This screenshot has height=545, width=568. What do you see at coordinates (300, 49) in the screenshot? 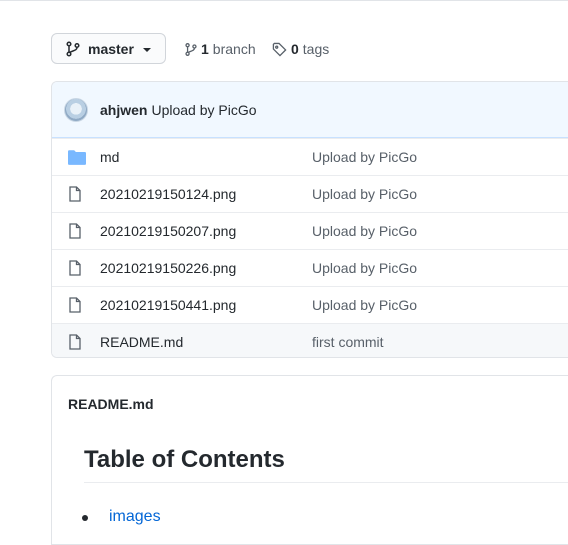
I see `tags-link: 0 tags` at bounding box center [300, 49].